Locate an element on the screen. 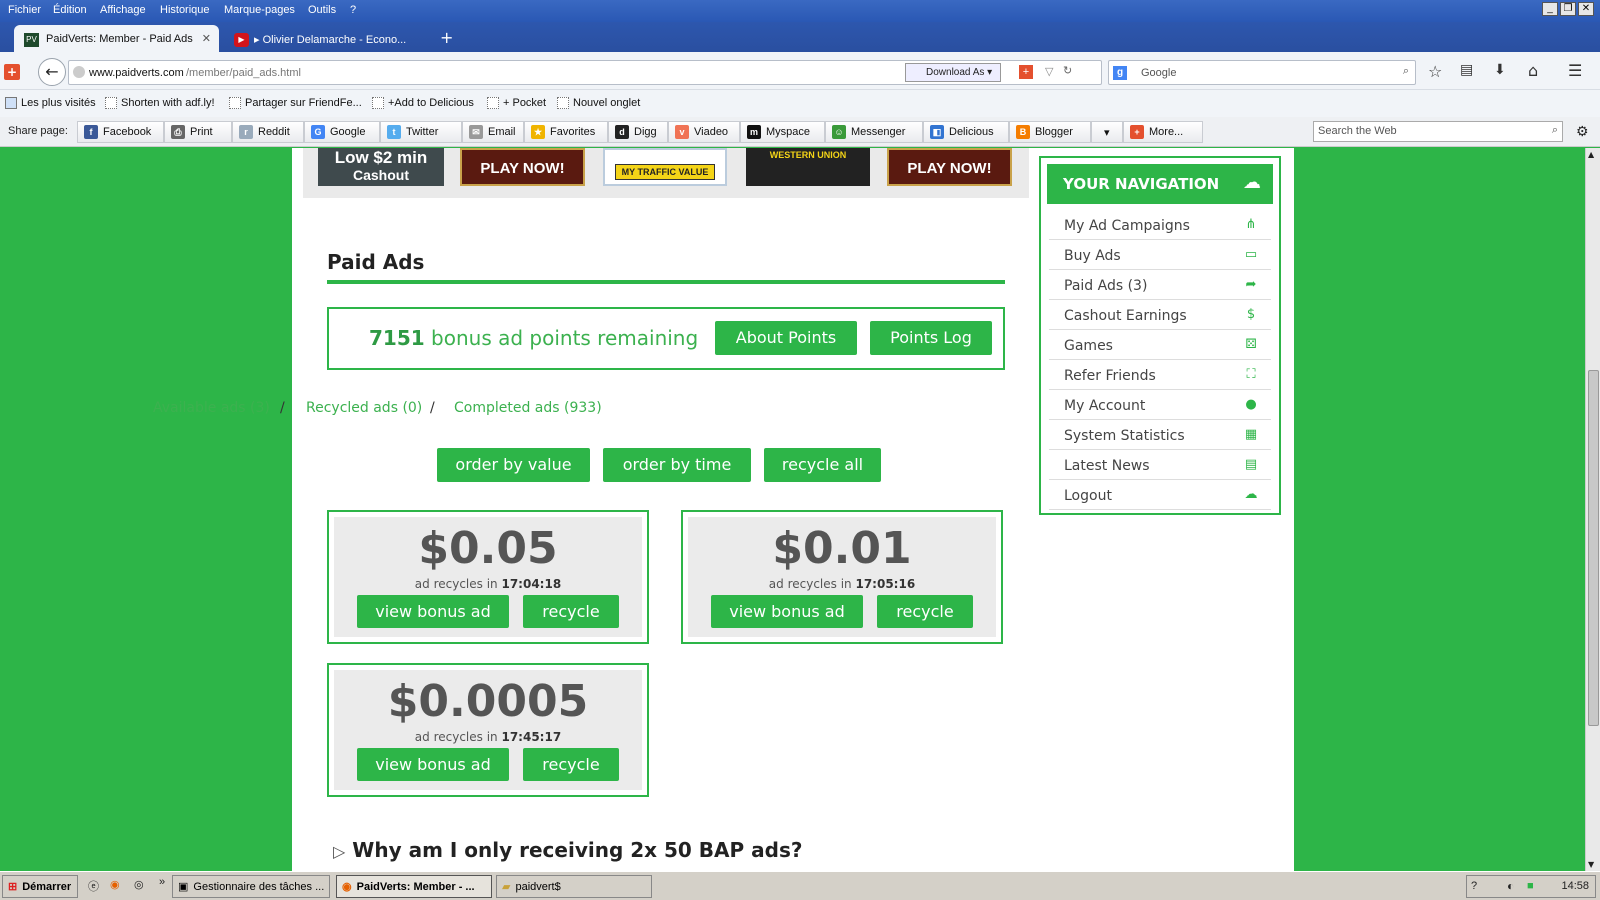 This screenshot has width=1600, height=900. google-icon: g is located at coordinates (1120, 73).